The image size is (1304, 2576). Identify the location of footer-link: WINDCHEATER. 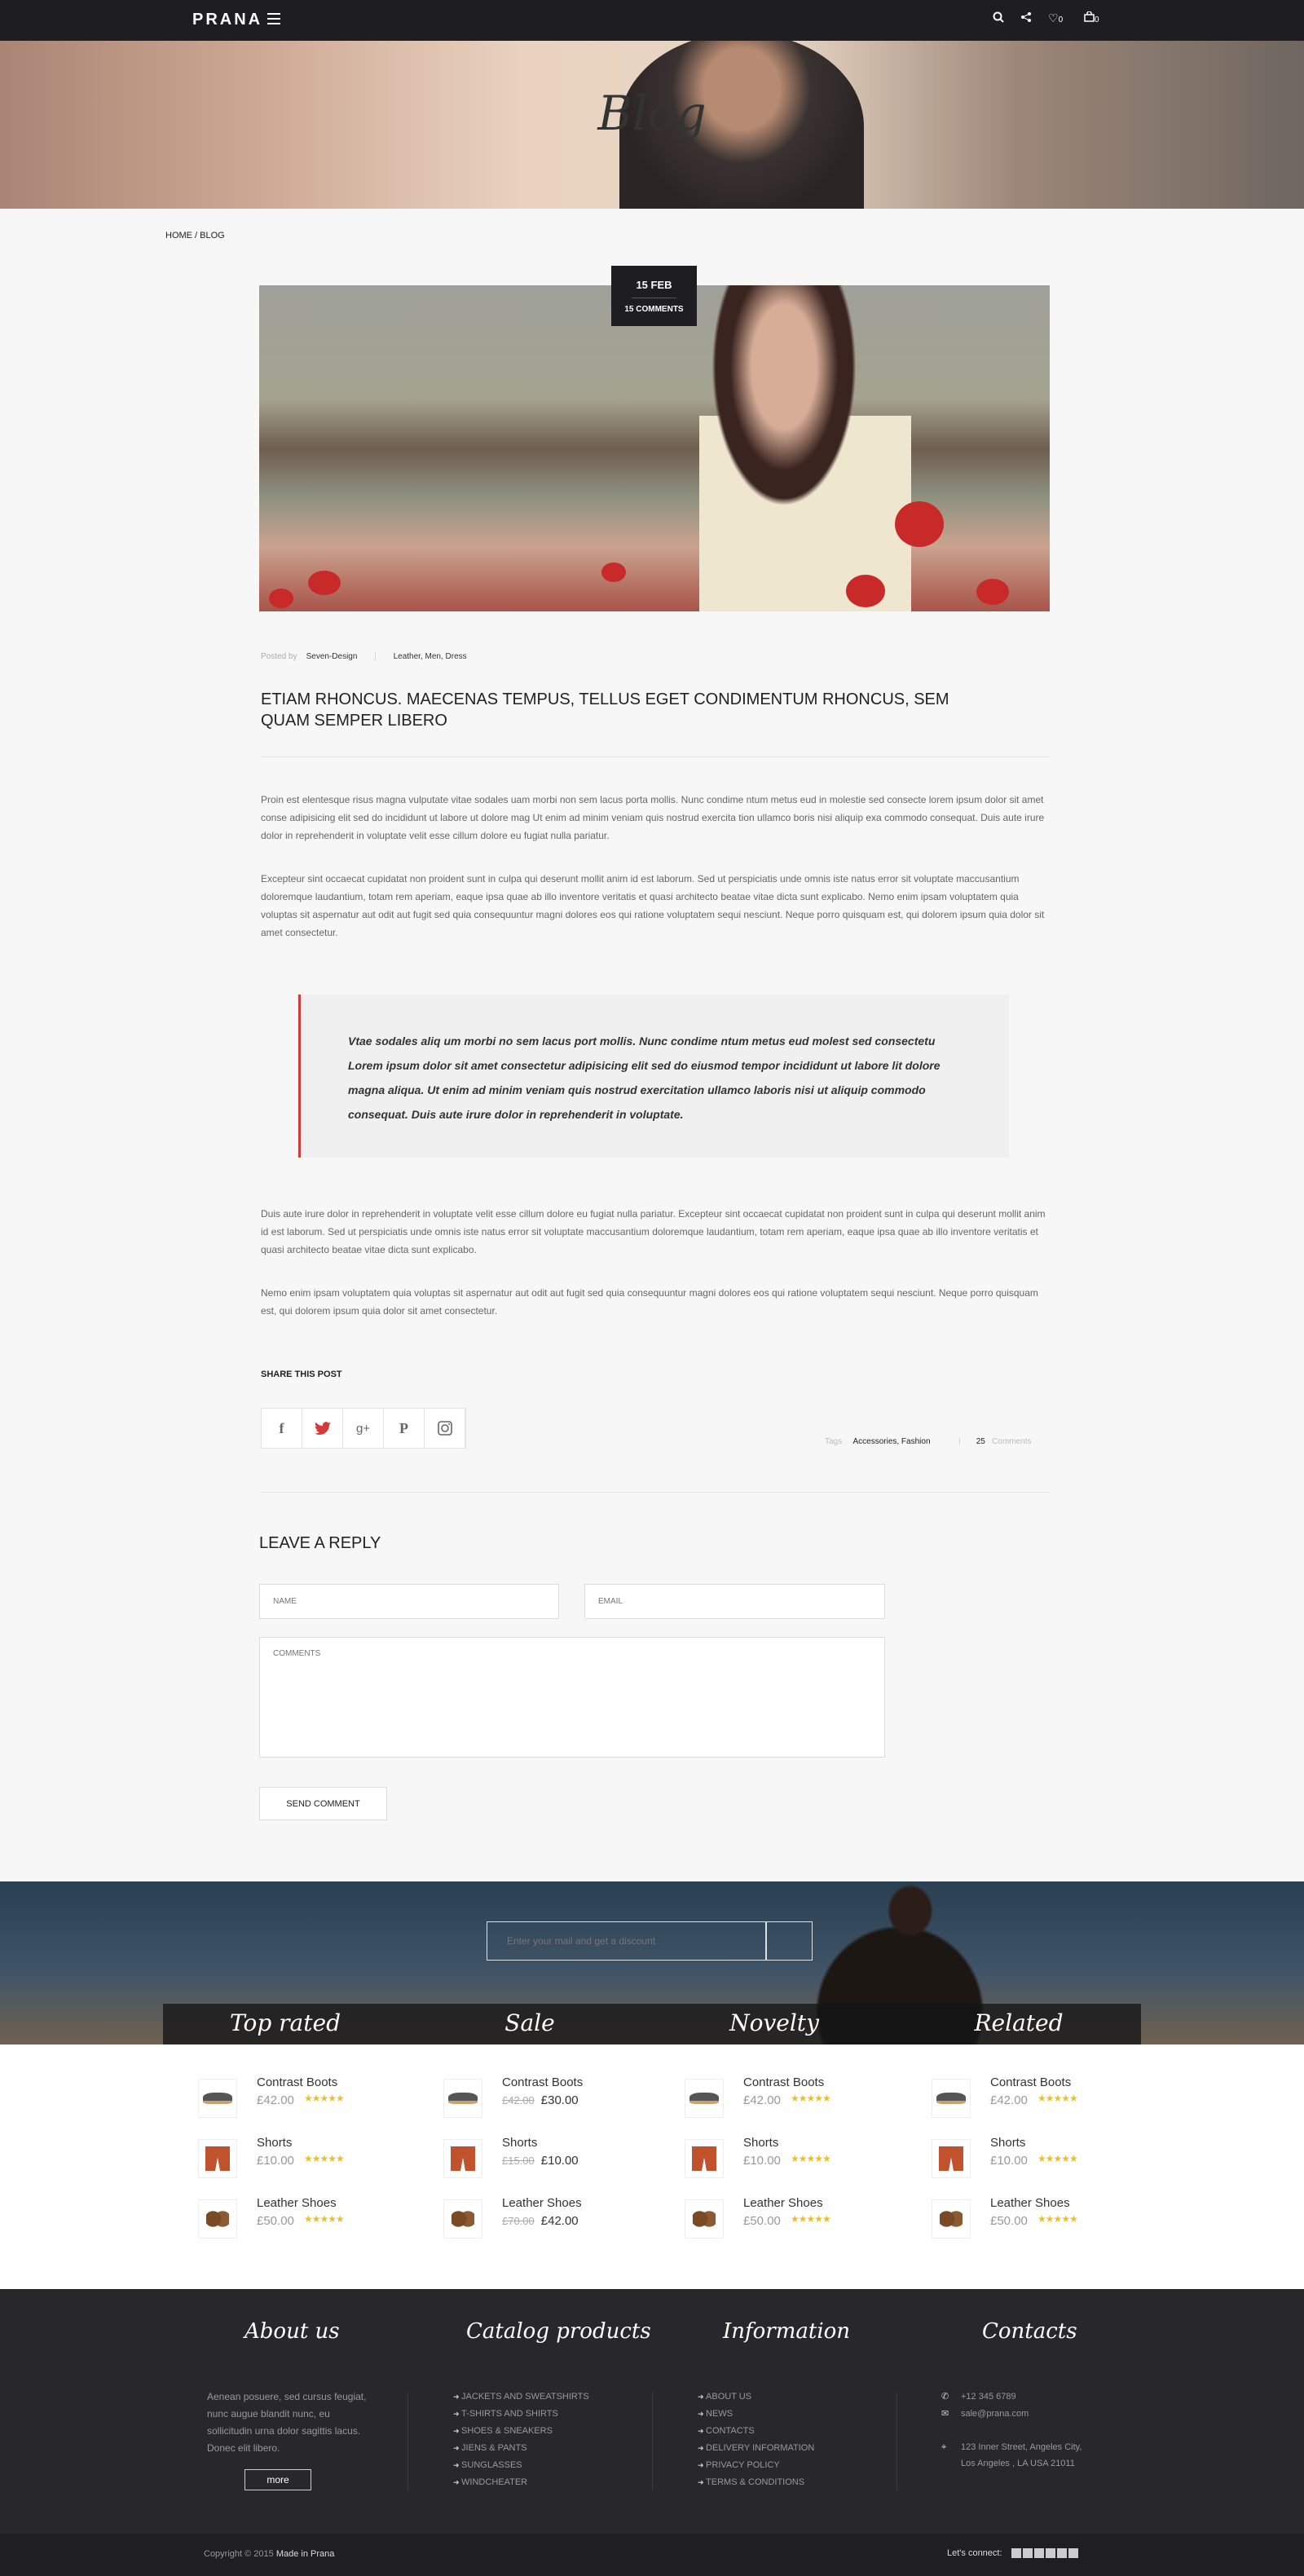
(521, 2482).